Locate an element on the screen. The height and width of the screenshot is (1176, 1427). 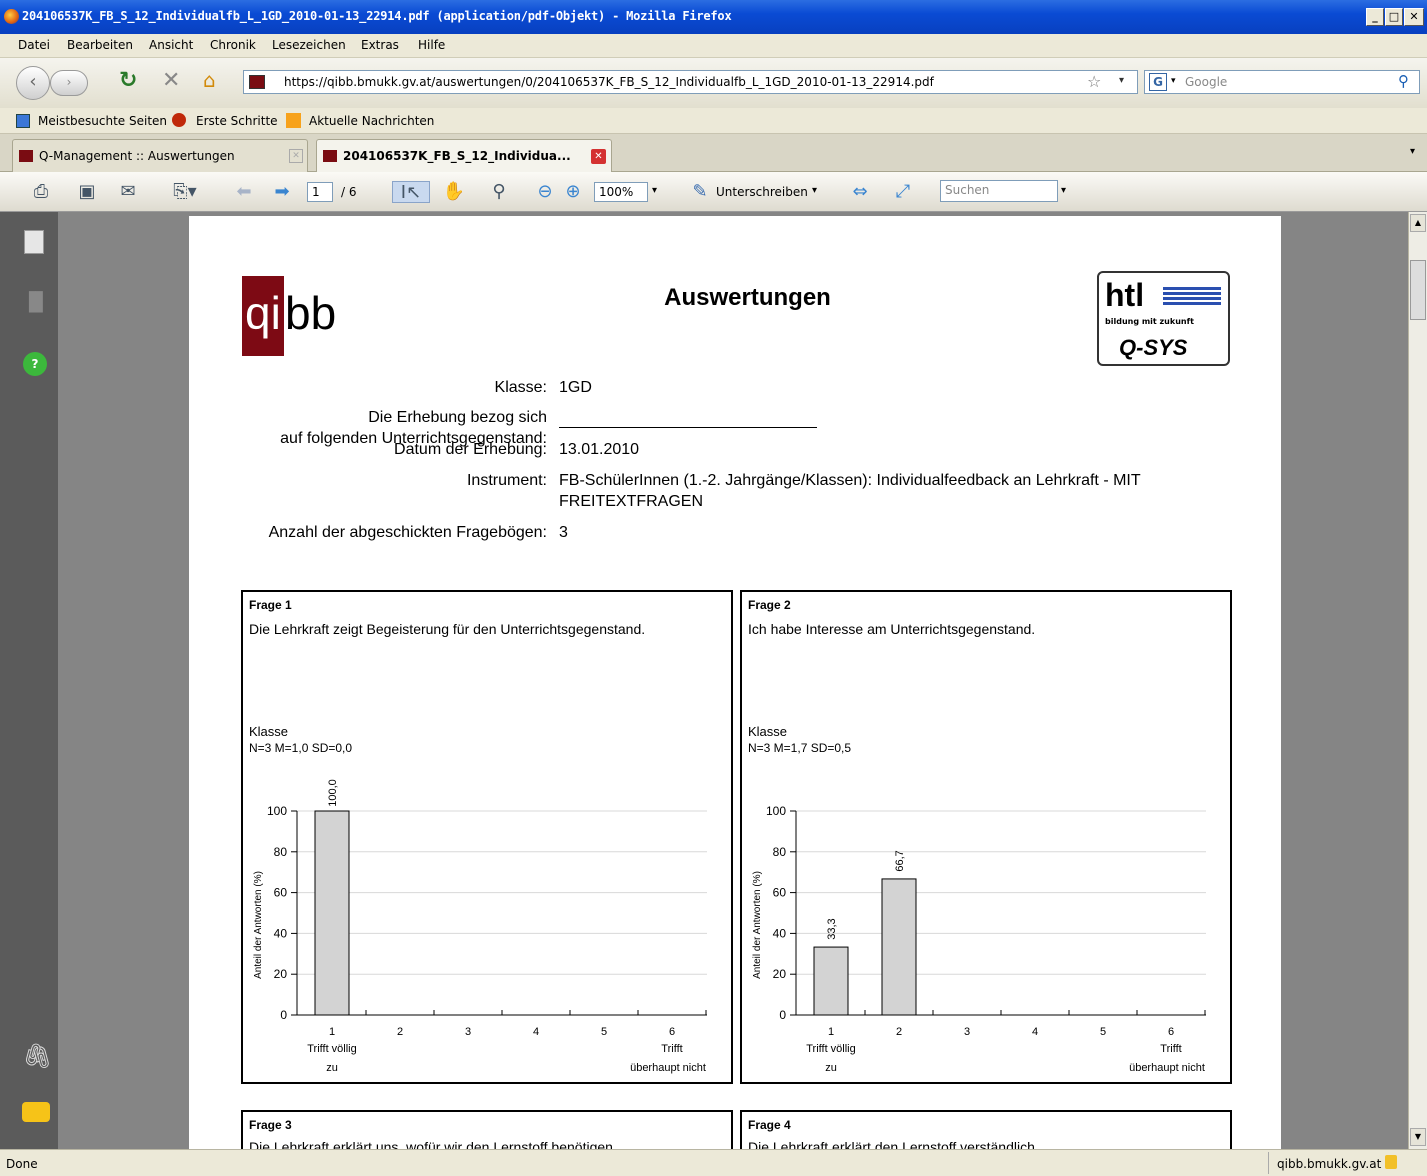
search-bar: G ▾ Google ⚲ is located at coordinates (1282, 82).